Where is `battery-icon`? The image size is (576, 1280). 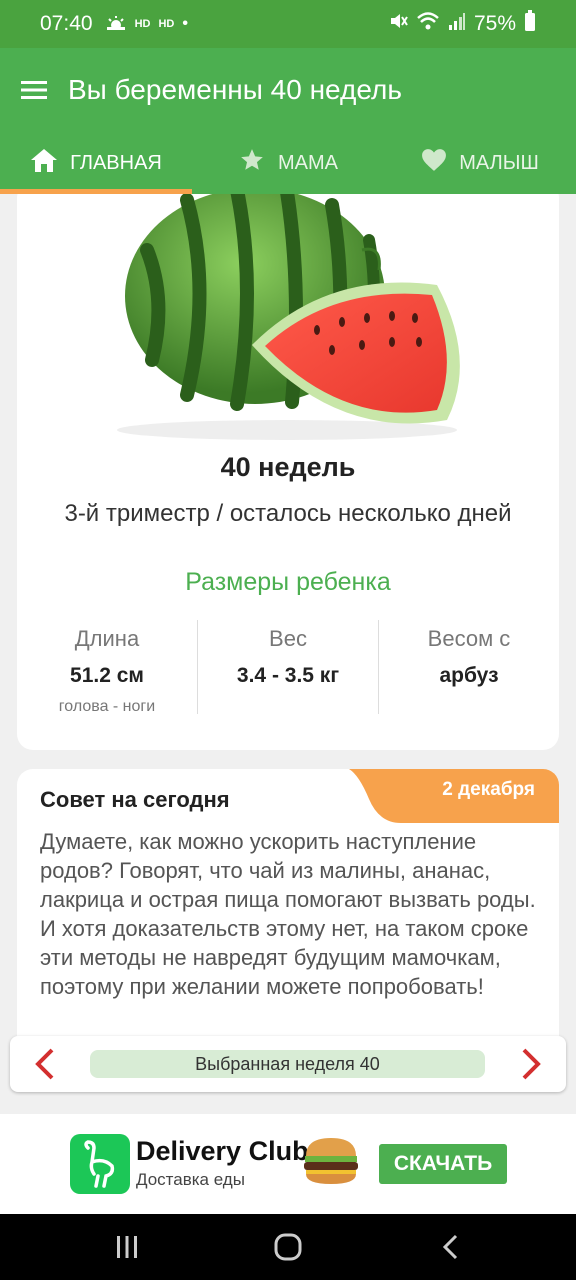 battery-icon is located at coordinates (530, 24).